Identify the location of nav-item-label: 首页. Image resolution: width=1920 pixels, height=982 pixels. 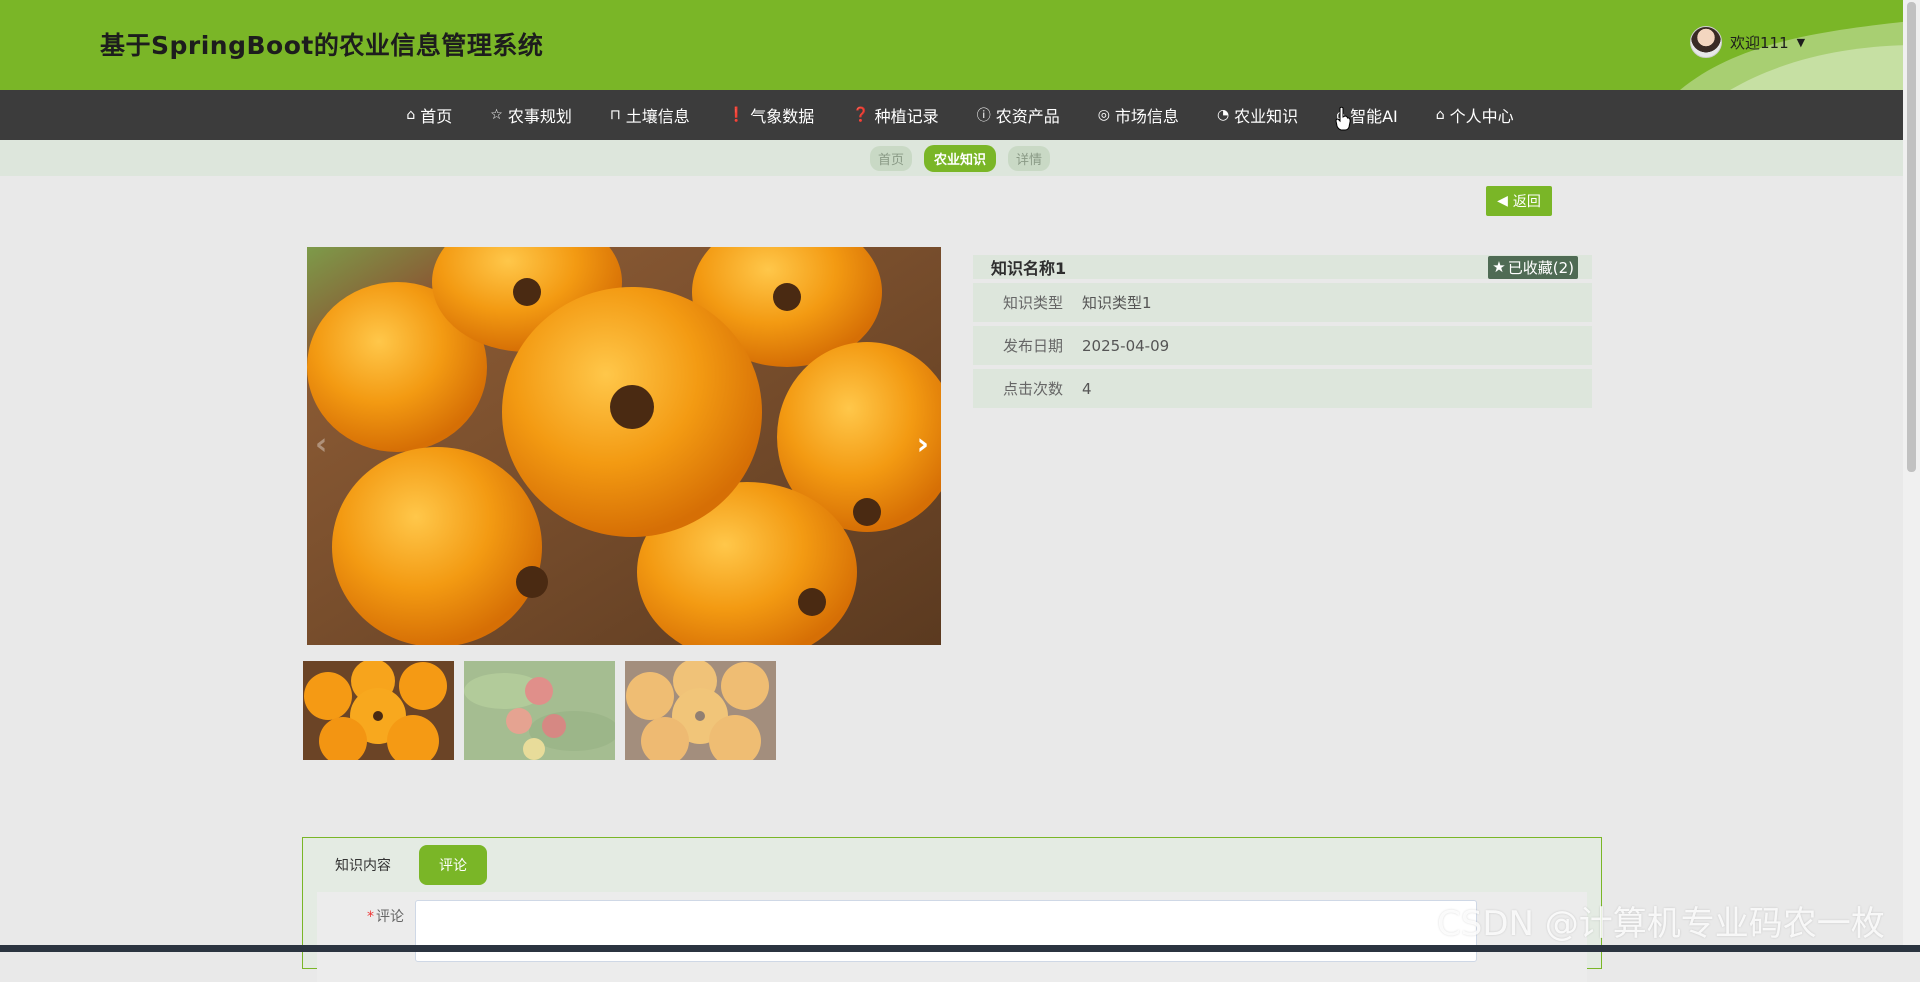
(436, 116).